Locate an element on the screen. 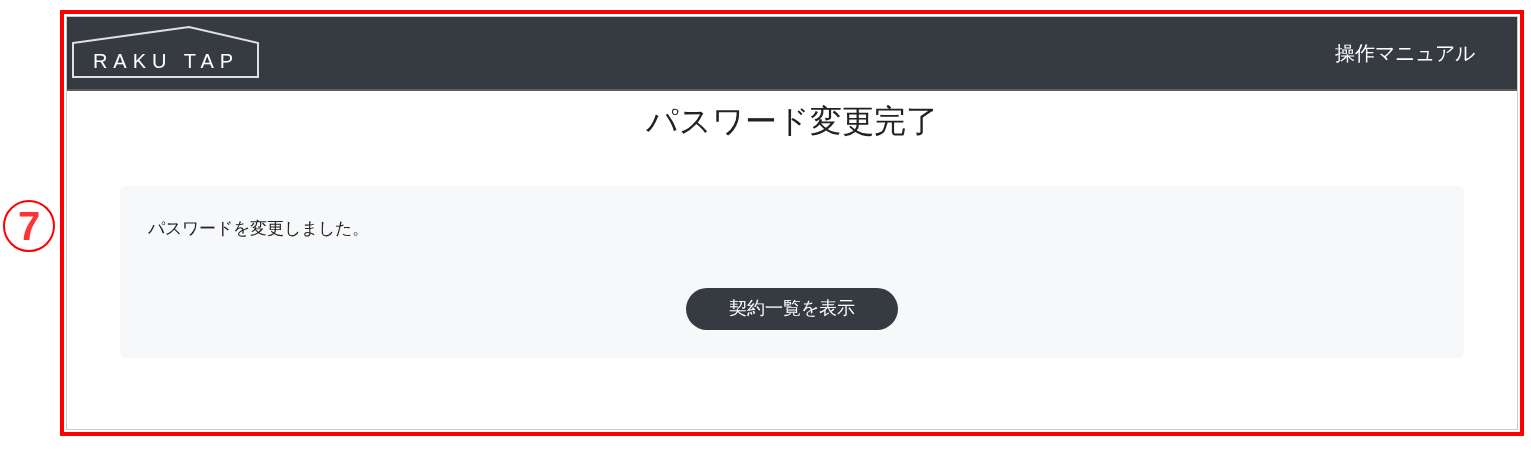 This screenshot has height=469, width=1531. logo-text: RAKU TAP is located at coordinates (166, 61).